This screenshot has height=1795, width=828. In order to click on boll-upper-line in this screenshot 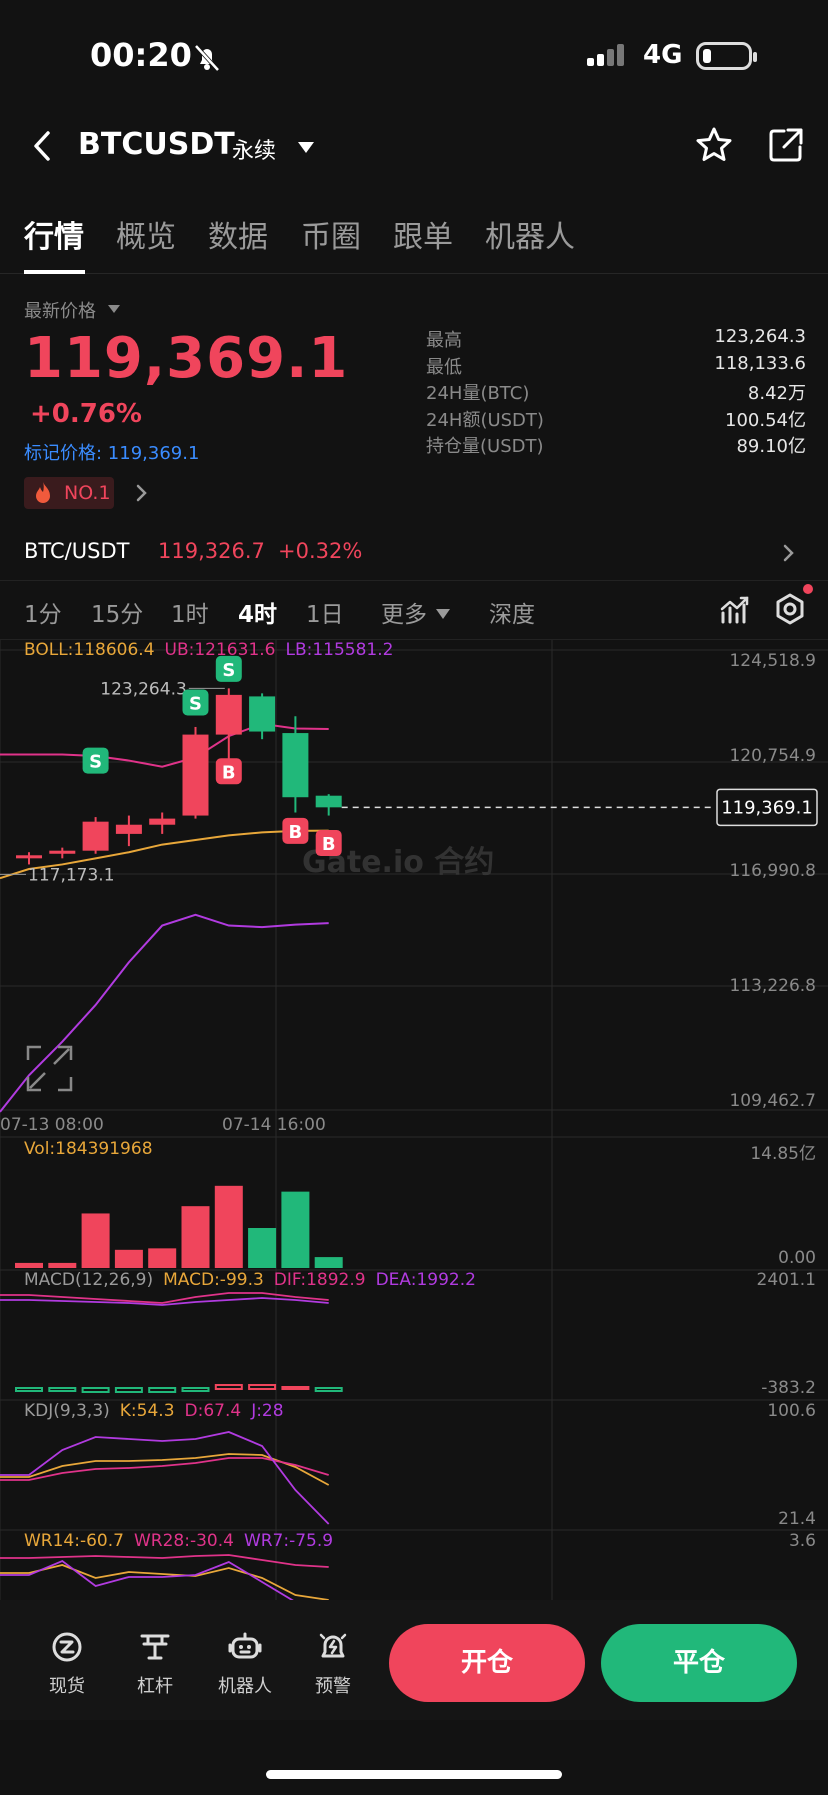, I will do `click(164, 745)`.